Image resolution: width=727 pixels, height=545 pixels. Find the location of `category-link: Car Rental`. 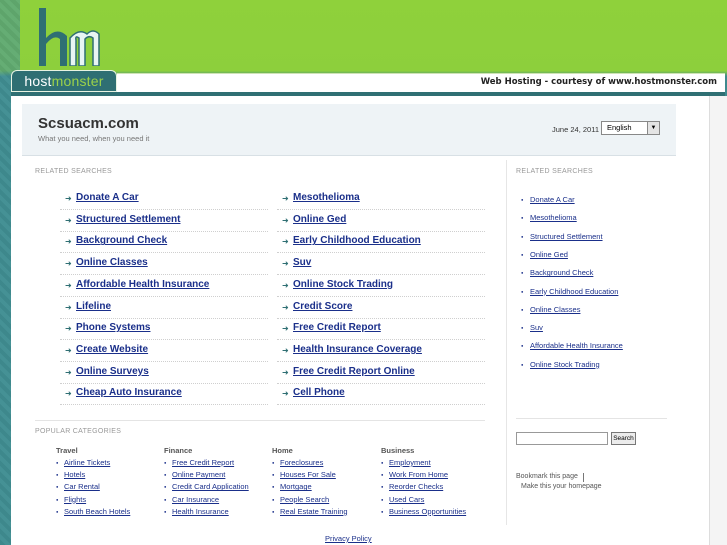

category-link: Car Rental is located at coordinates (78, 487).